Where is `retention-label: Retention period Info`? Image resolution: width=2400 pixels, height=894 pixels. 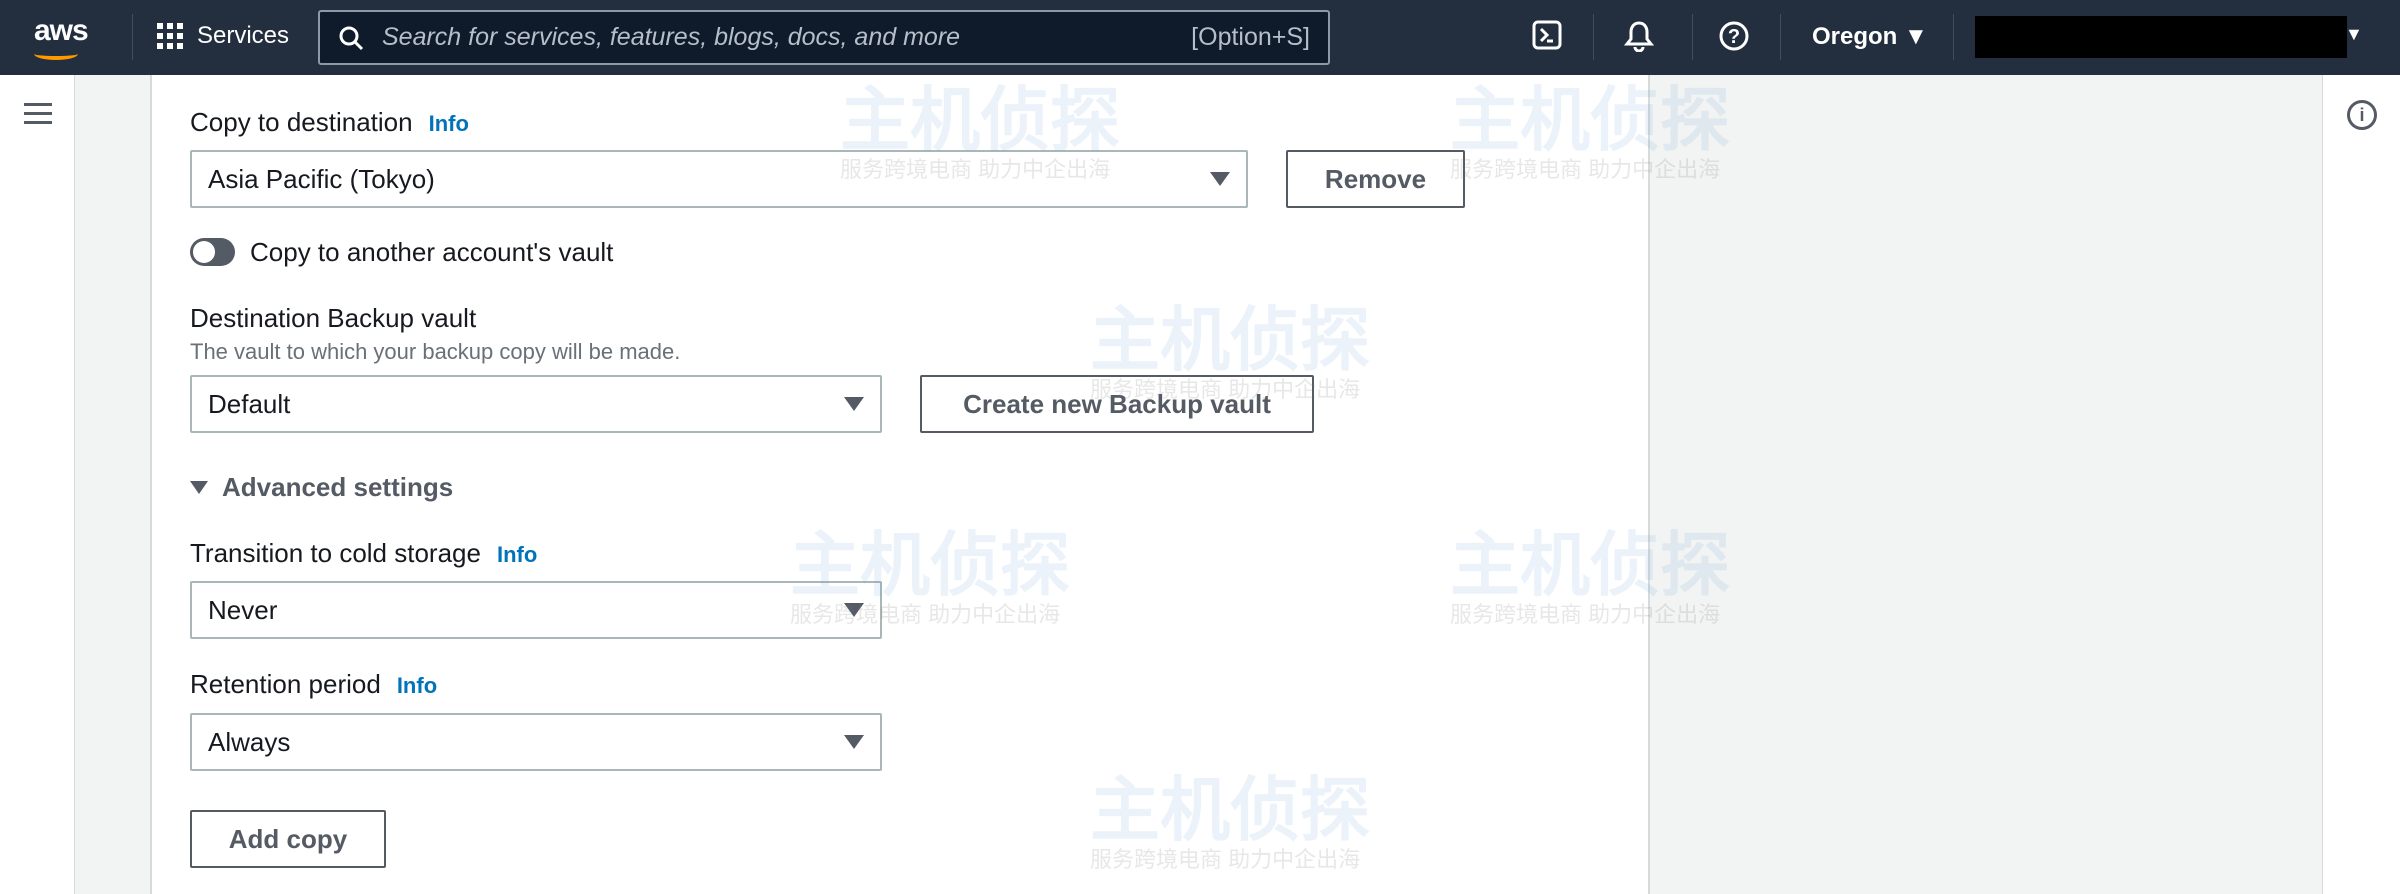 retention-label: Retention period Info is located at coordinates (314, 684).